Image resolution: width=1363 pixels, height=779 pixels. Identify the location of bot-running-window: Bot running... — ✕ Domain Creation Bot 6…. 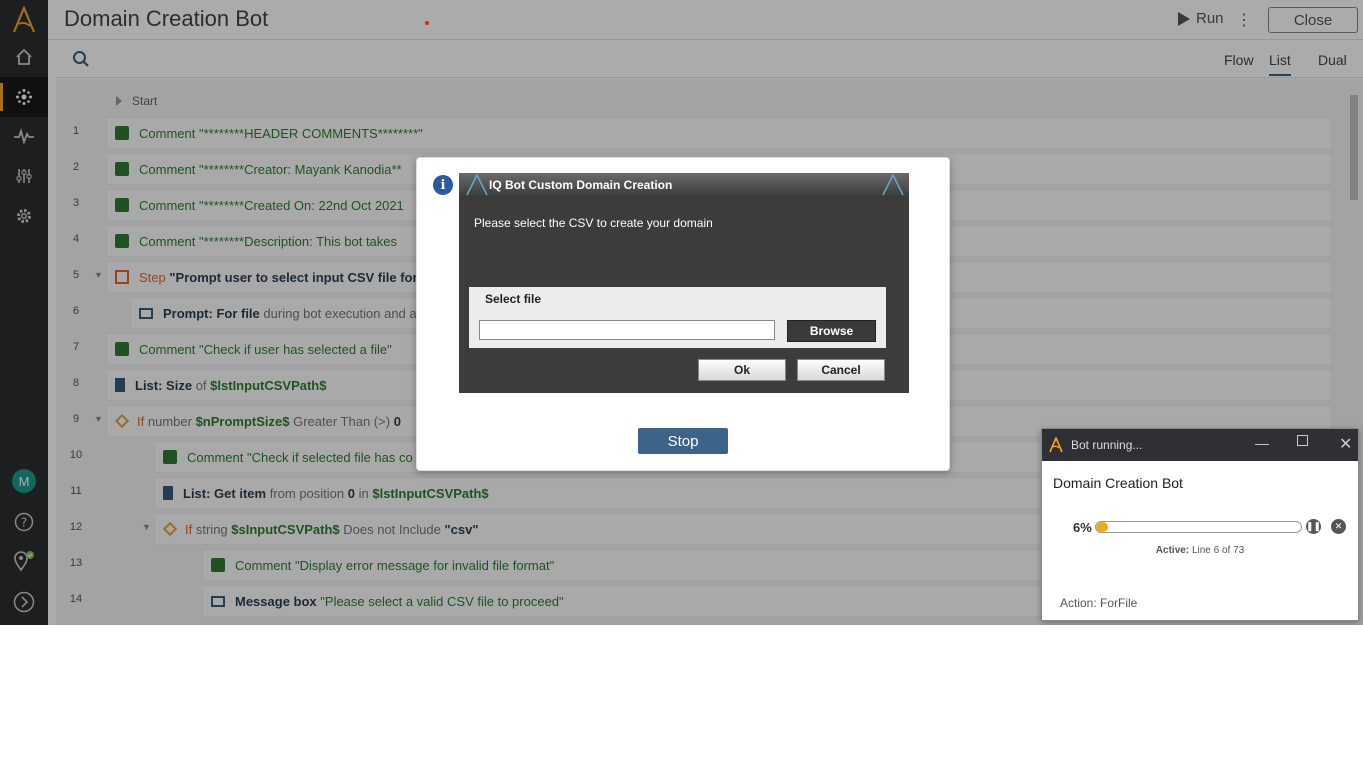
(1200, 524).